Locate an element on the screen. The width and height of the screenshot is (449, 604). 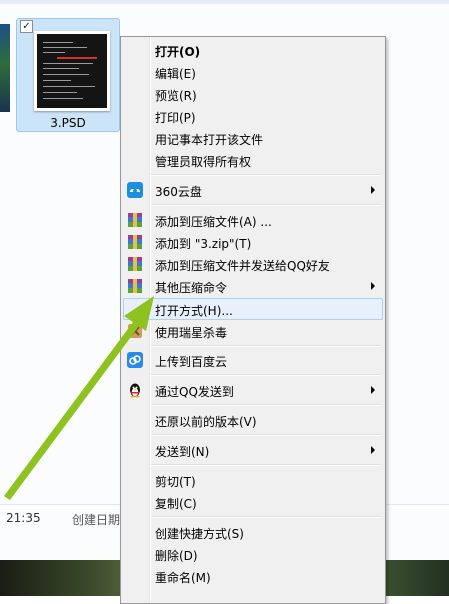
annotation-arrow is located at coordinates (79, 398).